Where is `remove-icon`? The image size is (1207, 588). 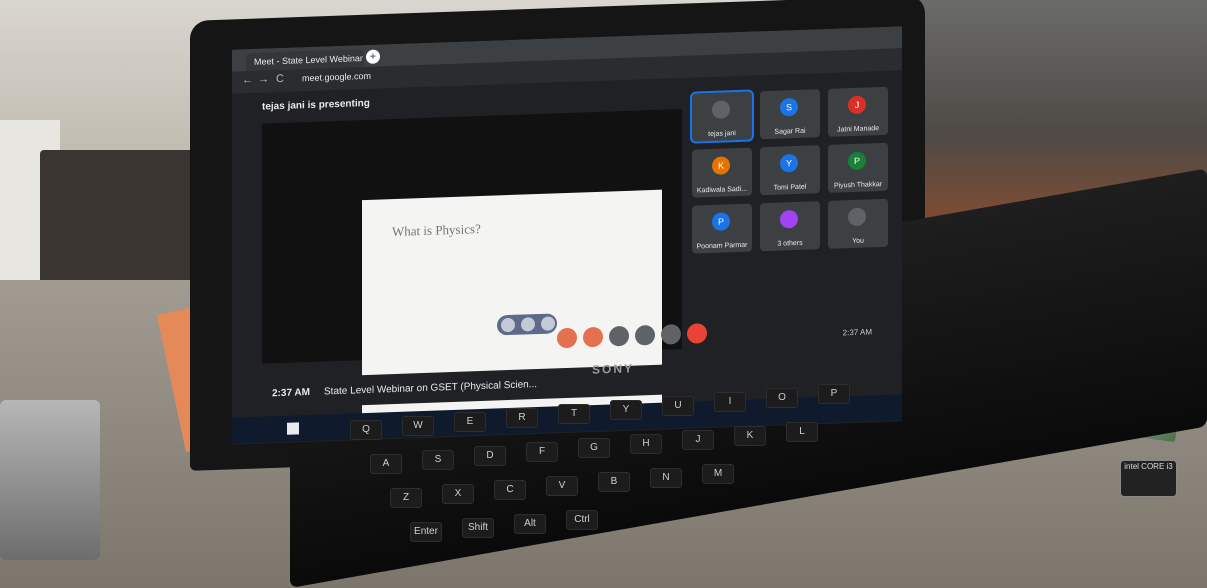 remove-icon is located at coordinates (548, 323).